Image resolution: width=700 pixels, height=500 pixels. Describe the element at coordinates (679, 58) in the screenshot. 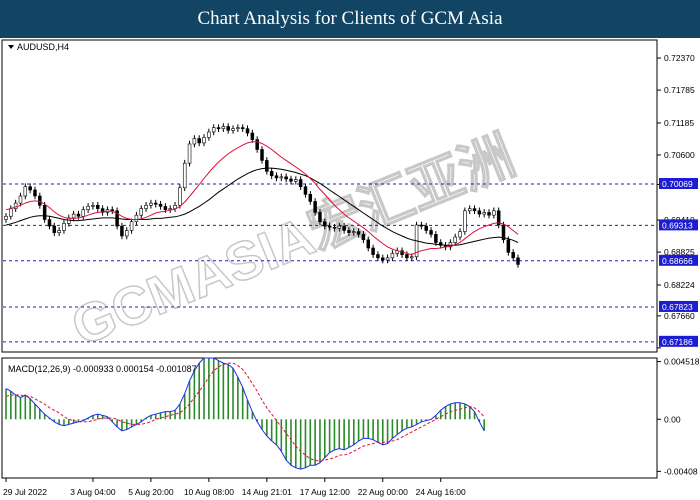

I see `price-tick-label: 0.72370` at that location.